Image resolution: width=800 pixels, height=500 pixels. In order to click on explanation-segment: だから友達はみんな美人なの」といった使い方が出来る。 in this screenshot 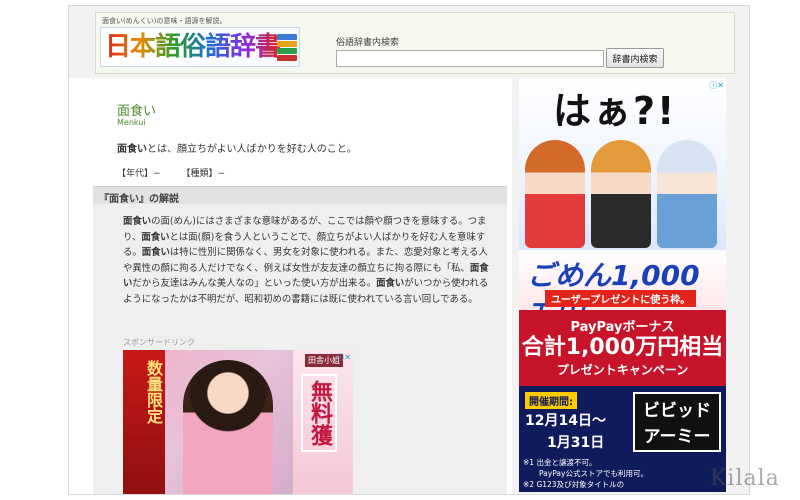, I will do `click(254, 283)`.